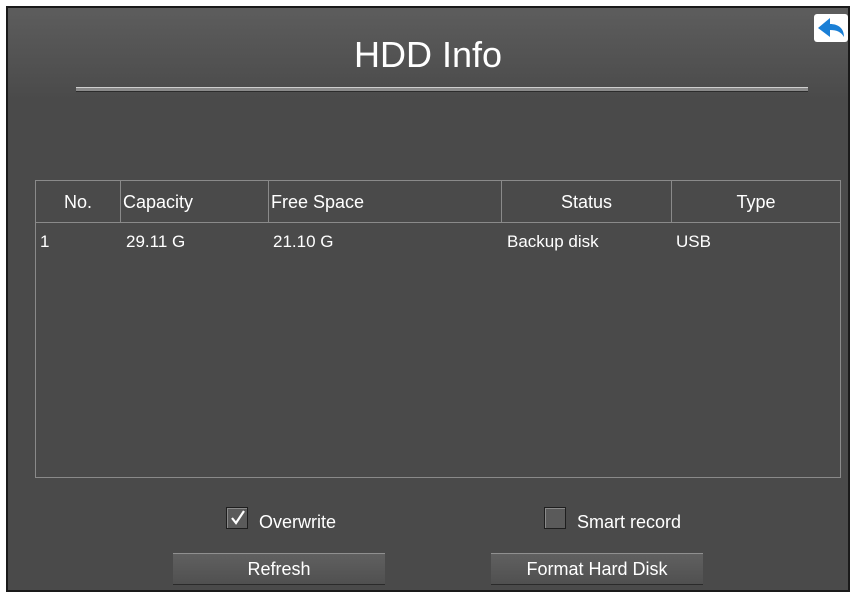  Describe the element at coordinates (693, 241) in the screenshot. I see `cell-type: USB` at that location.